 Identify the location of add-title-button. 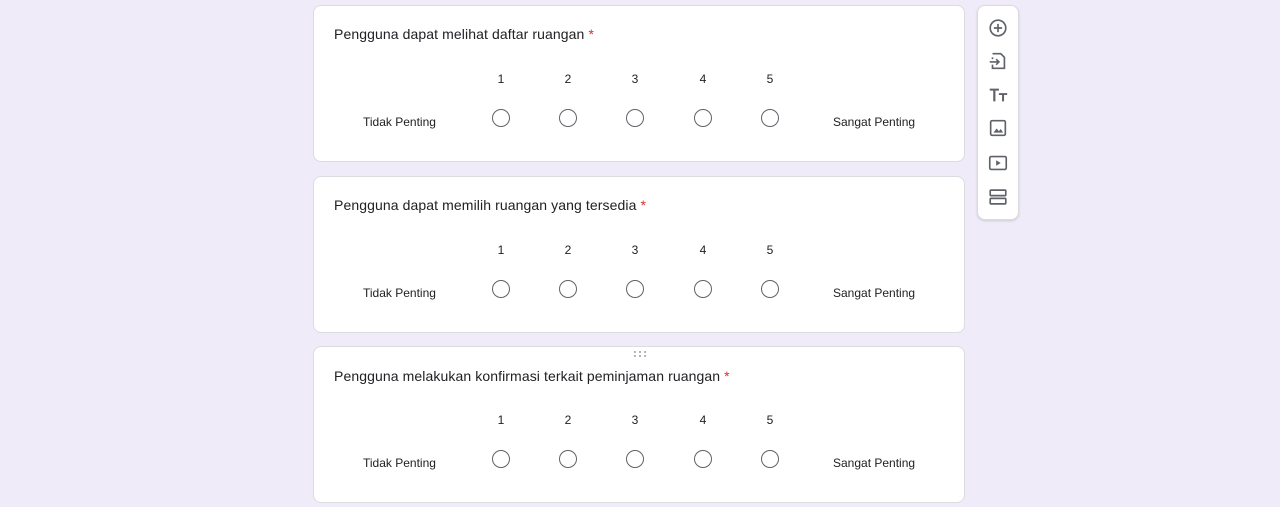
(998, 95).